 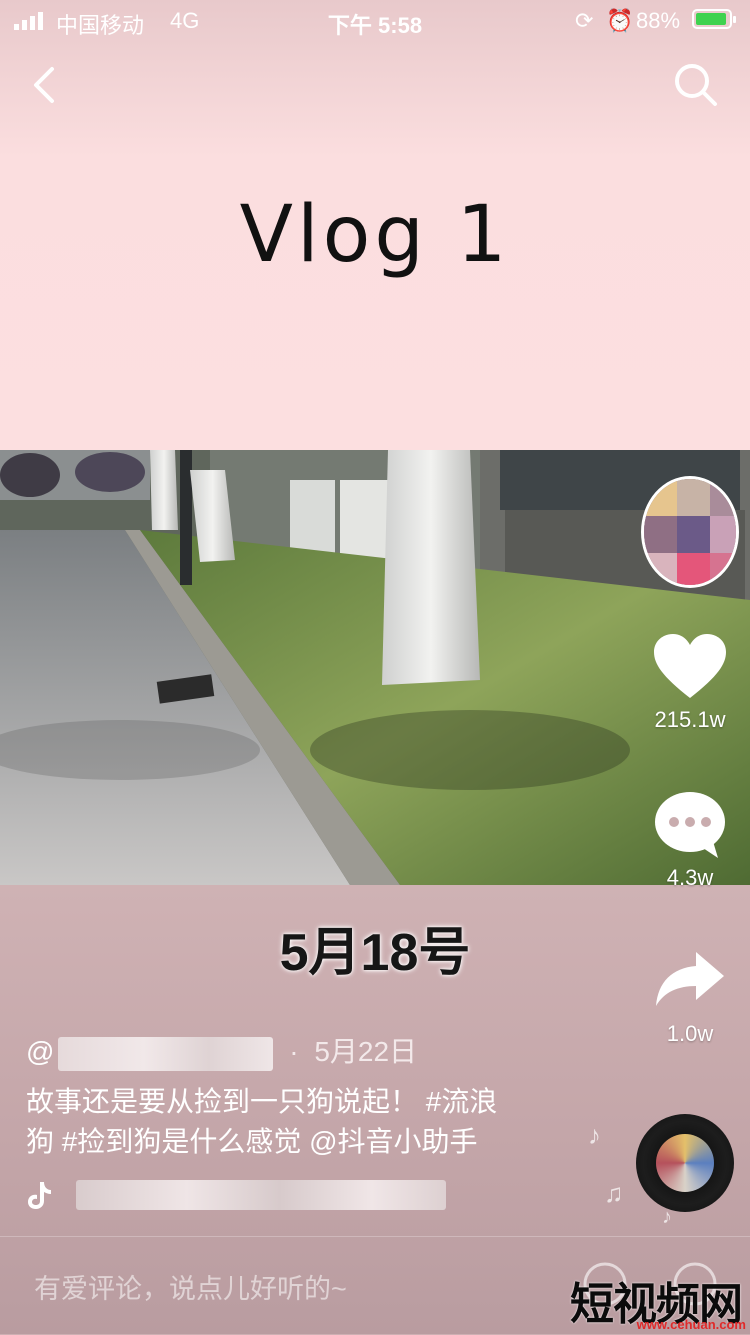 I want to click on back-button, so click(x=46, y=85).